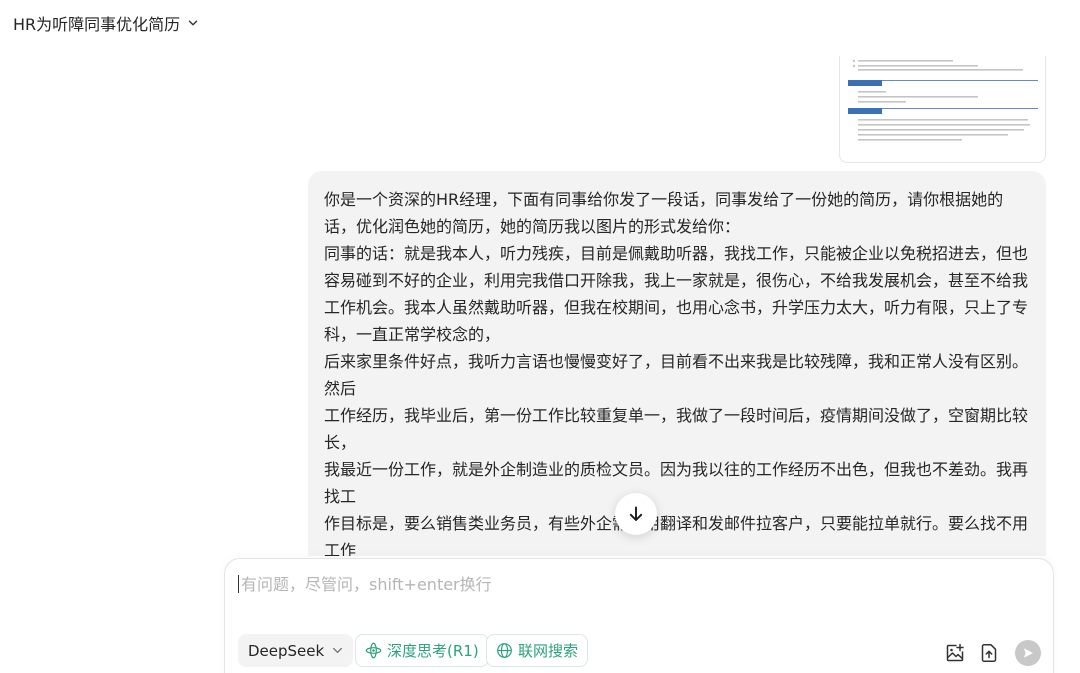 This screenshot has width=1080, height=673. I want to click on resume-thumbnail-graphic, so click(943, 100).